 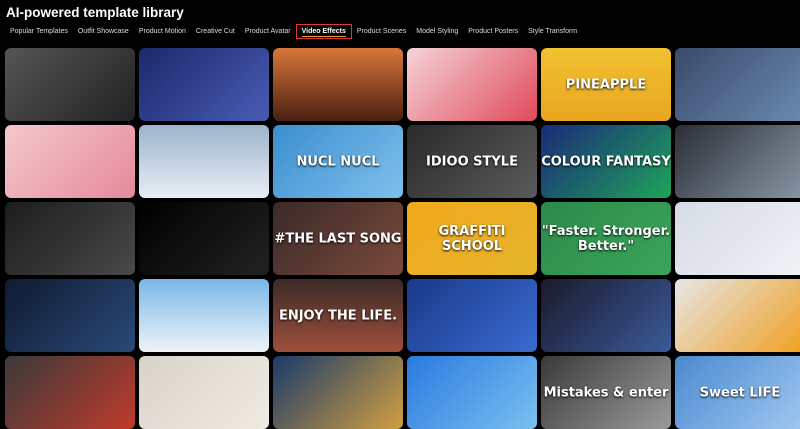 What do you see at coordinates (437, 32) in the screenshot?
I see `tab-model-styling: Model Styling` at bounding box center [437, 32].